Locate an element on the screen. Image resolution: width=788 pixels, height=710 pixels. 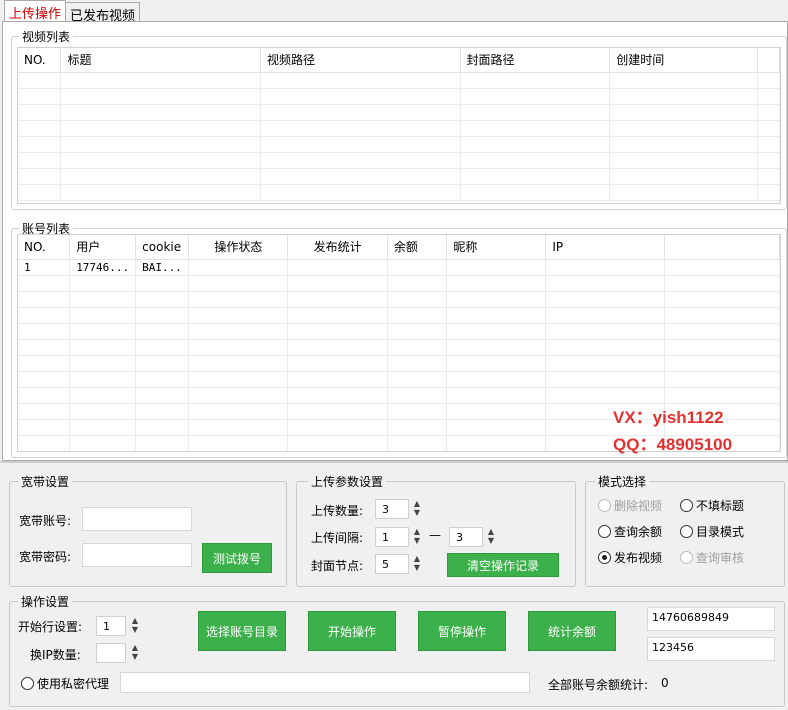
account-col-header: 余额 is located at coordinates (417, 247).